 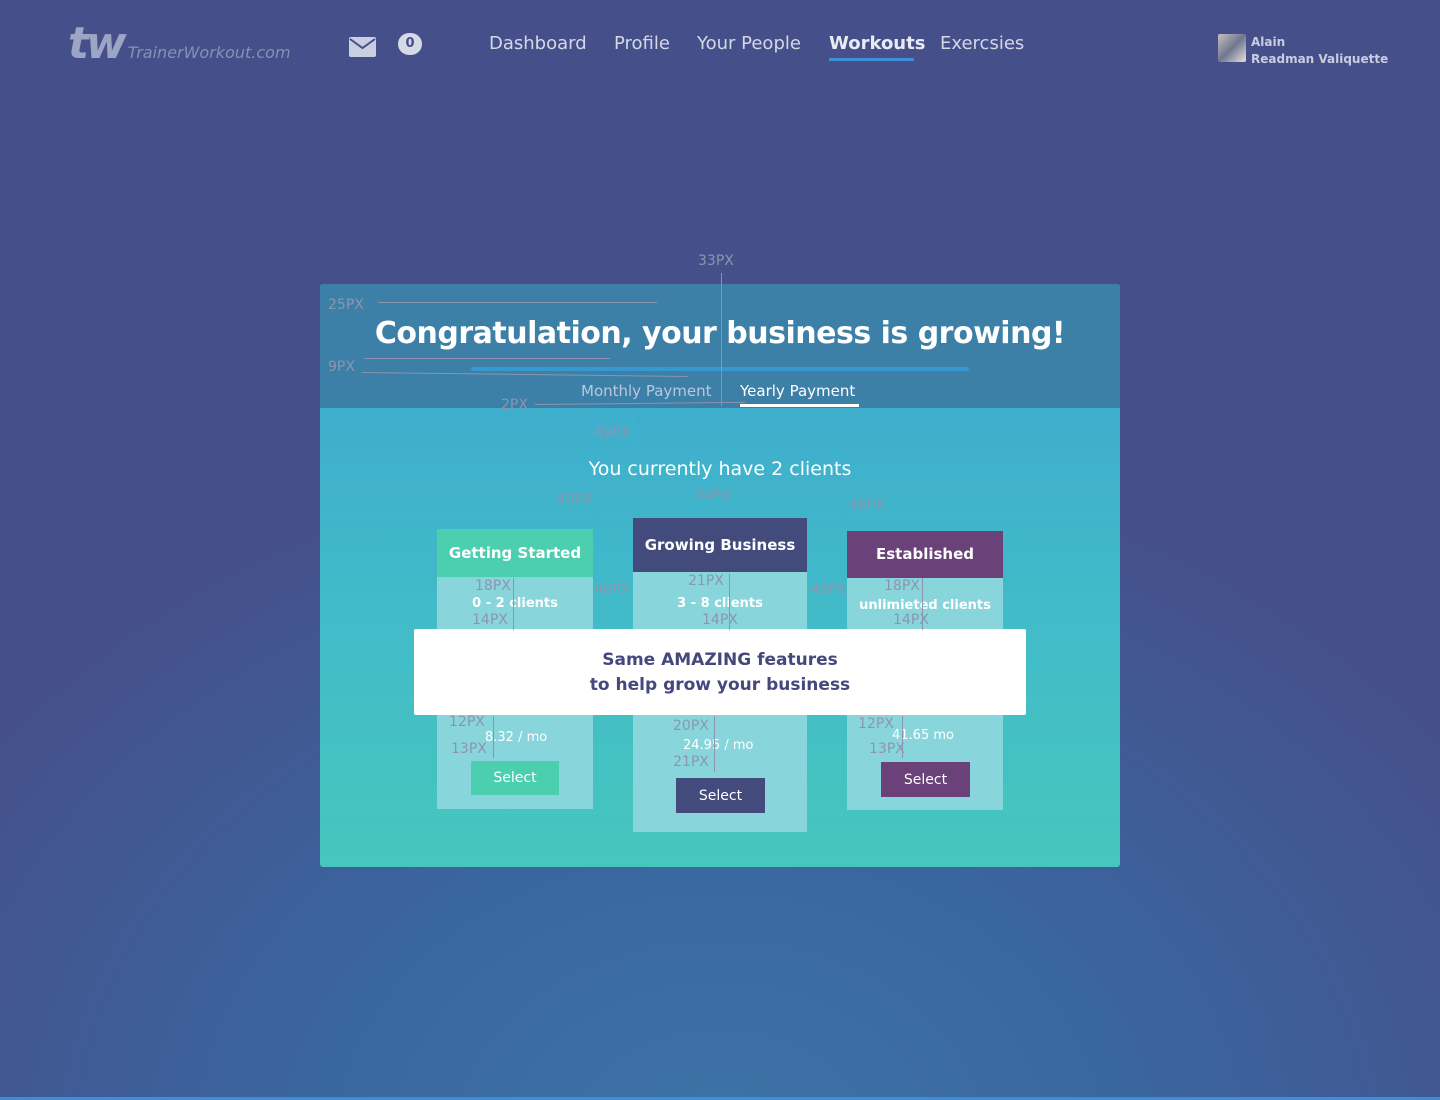 What do you see at coordinates (720, 795) in the screenshot?
I see `select-button-growing-business: Select` at bounding box center [720, 795].